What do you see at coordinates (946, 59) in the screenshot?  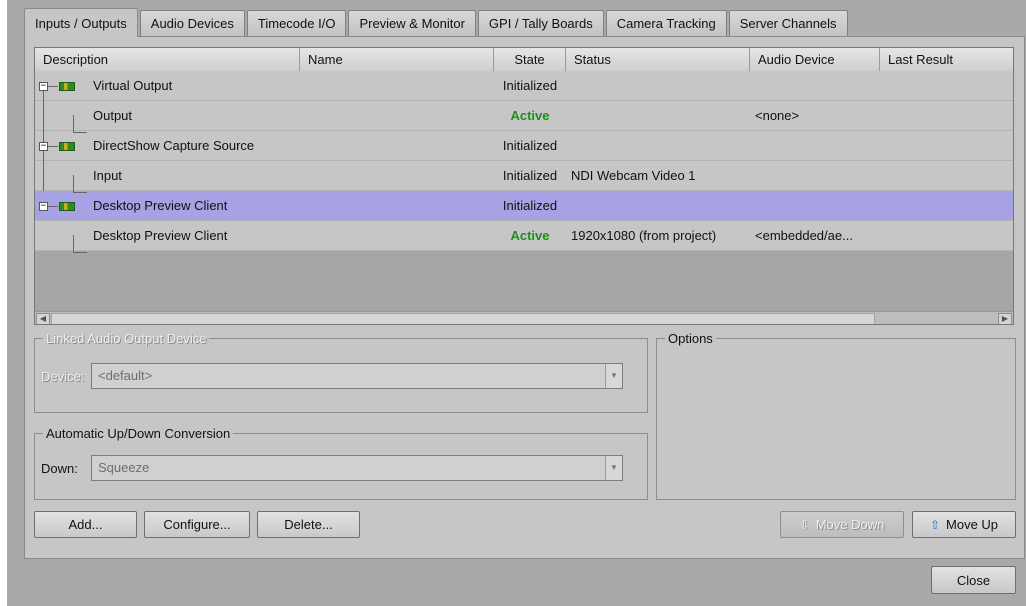 I see `column-header-last-result: Last Result` at bounding box center [946, 59].